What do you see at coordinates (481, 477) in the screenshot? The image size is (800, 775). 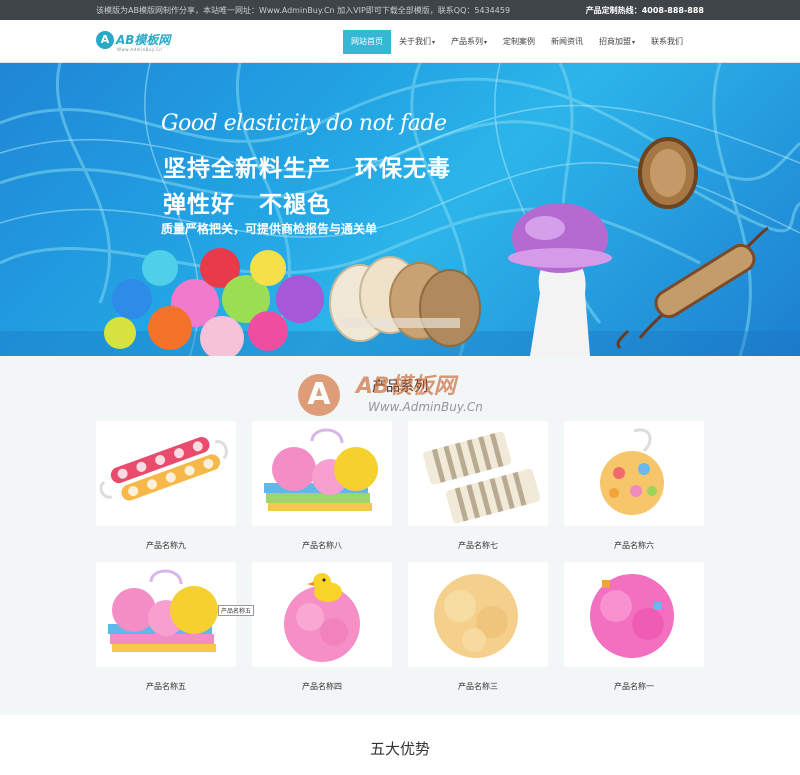 I see `bath-towel-icon` at bounding box center [481, 477].